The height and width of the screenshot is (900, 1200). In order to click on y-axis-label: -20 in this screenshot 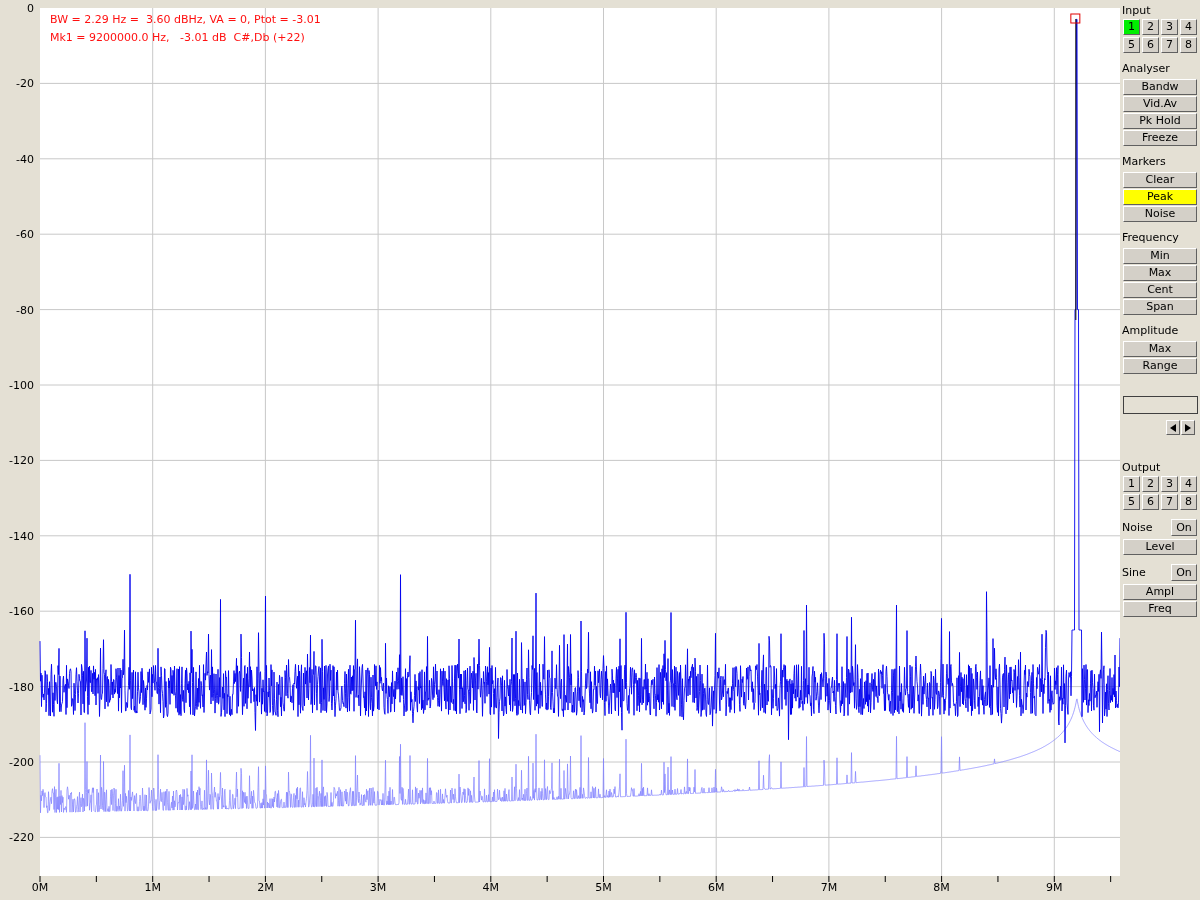, I will do `click(25, 84)`.